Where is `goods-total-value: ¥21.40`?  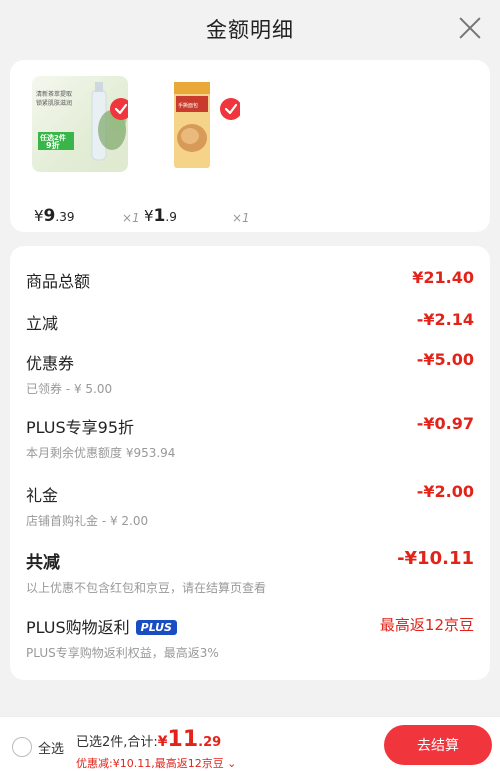 goods-total-value: ¥21.40 is located at coordinates (443, 277).